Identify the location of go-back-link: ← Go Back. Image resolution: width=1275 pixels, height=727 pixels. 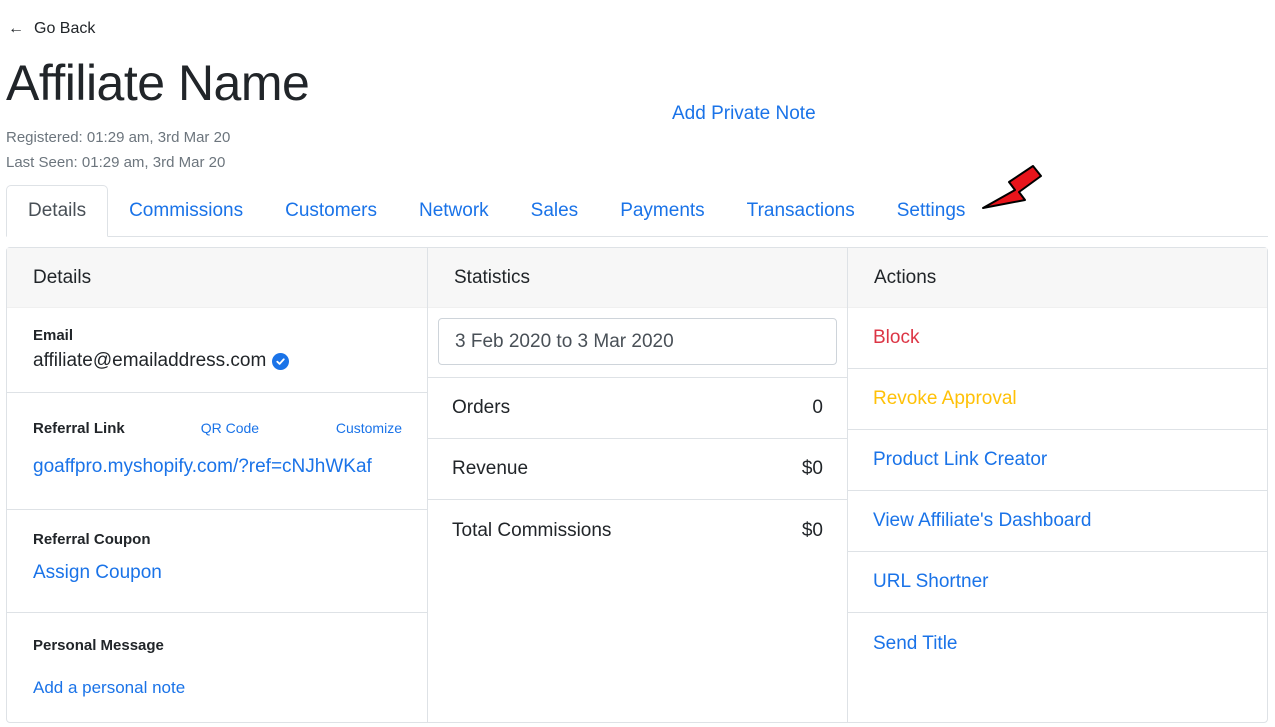
(51, 29).